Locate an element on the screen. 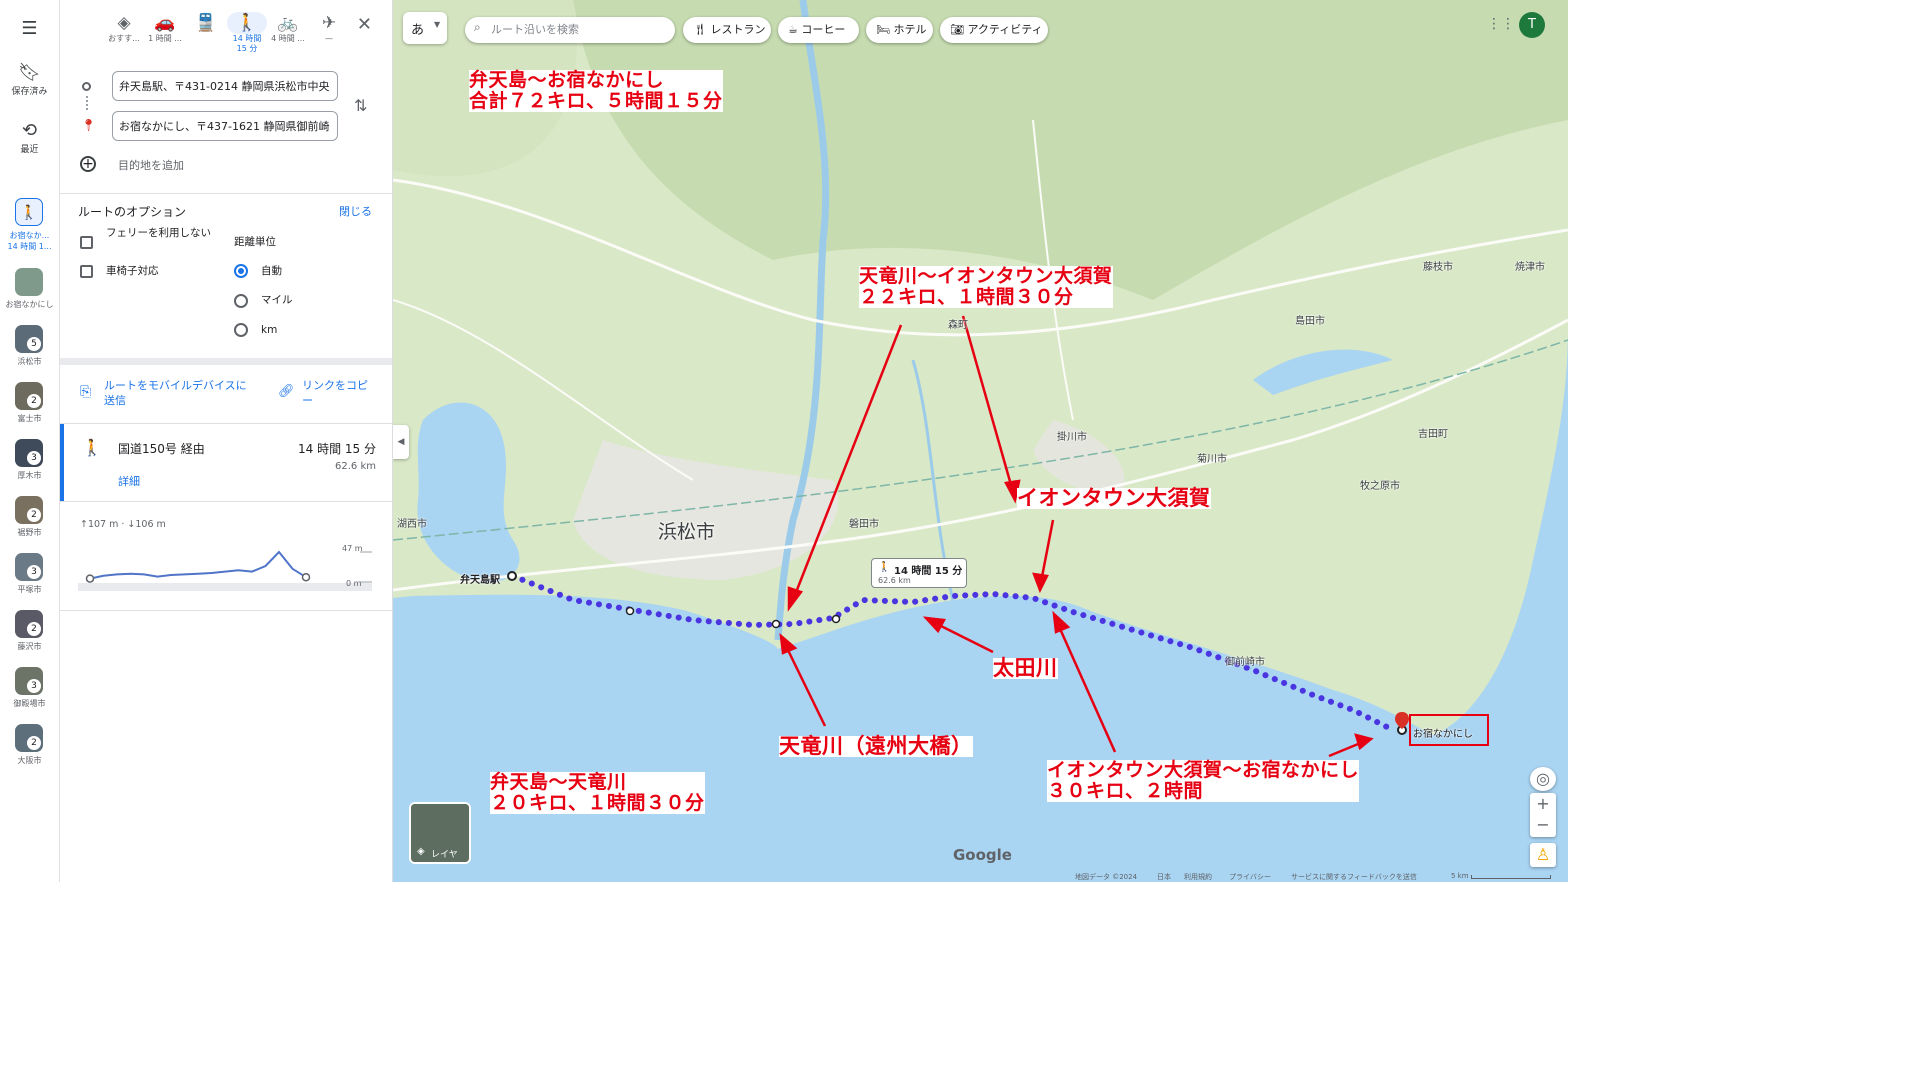  unit-auto-radio is located at coordinates (241, 271).